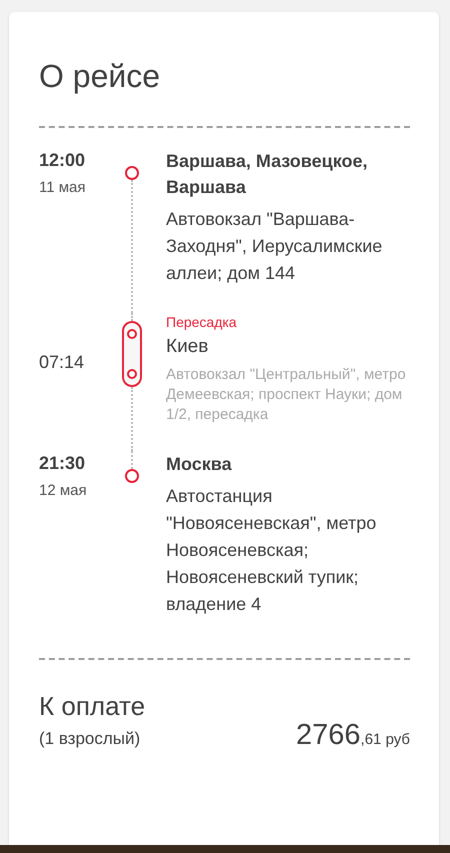 This screenshot has height=853, width=450. I want to click on station-address: Автостанция "Новоясеневская", метро Новоясеневская; Новоясеневский тупик; владение 4, so click(272, 550).